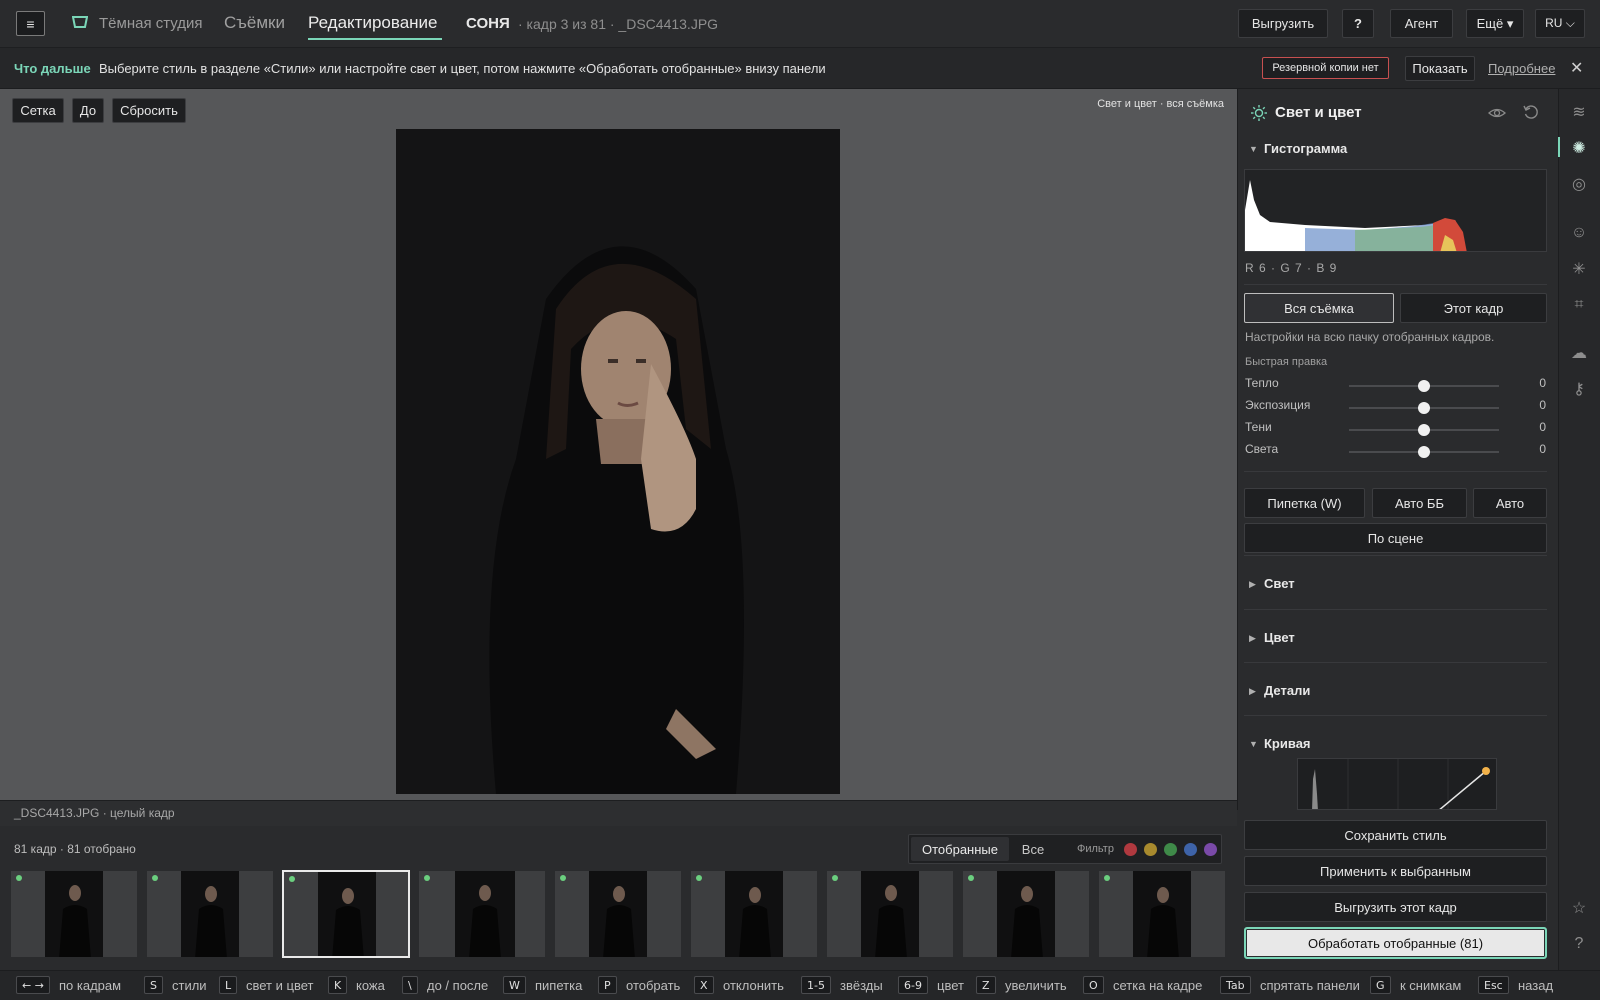 This screenshot has height=1000, width=1600. What do you see at coordinates (1579, 269) in the screenshot?
I see `sparkle-icon: ✳` at bounding box center [1579, 269].